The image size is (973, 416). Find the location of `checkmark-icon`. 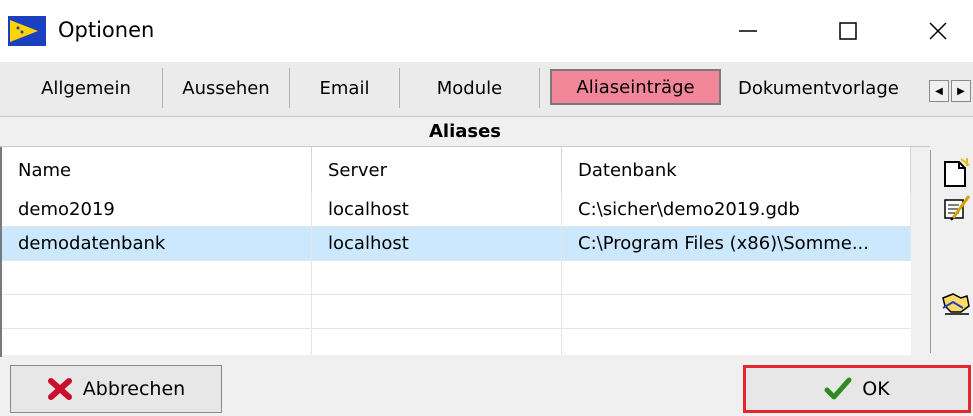

checkmark-icon is located at coordinates (838, 388).